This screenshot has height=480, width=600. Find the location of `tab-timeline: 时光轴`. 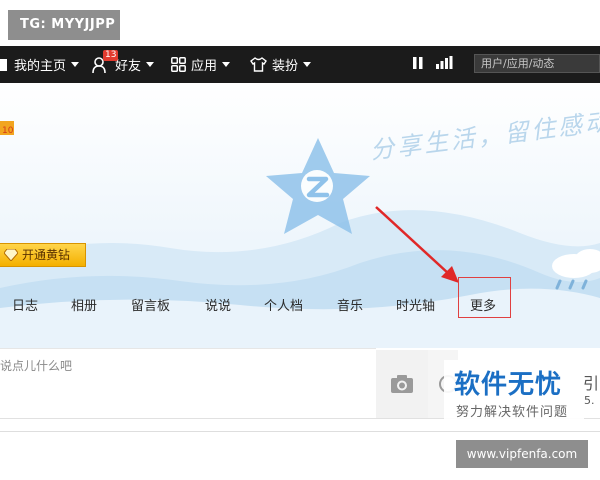

tab-timeline: 时光轴 is located at coordinates (415, 304).